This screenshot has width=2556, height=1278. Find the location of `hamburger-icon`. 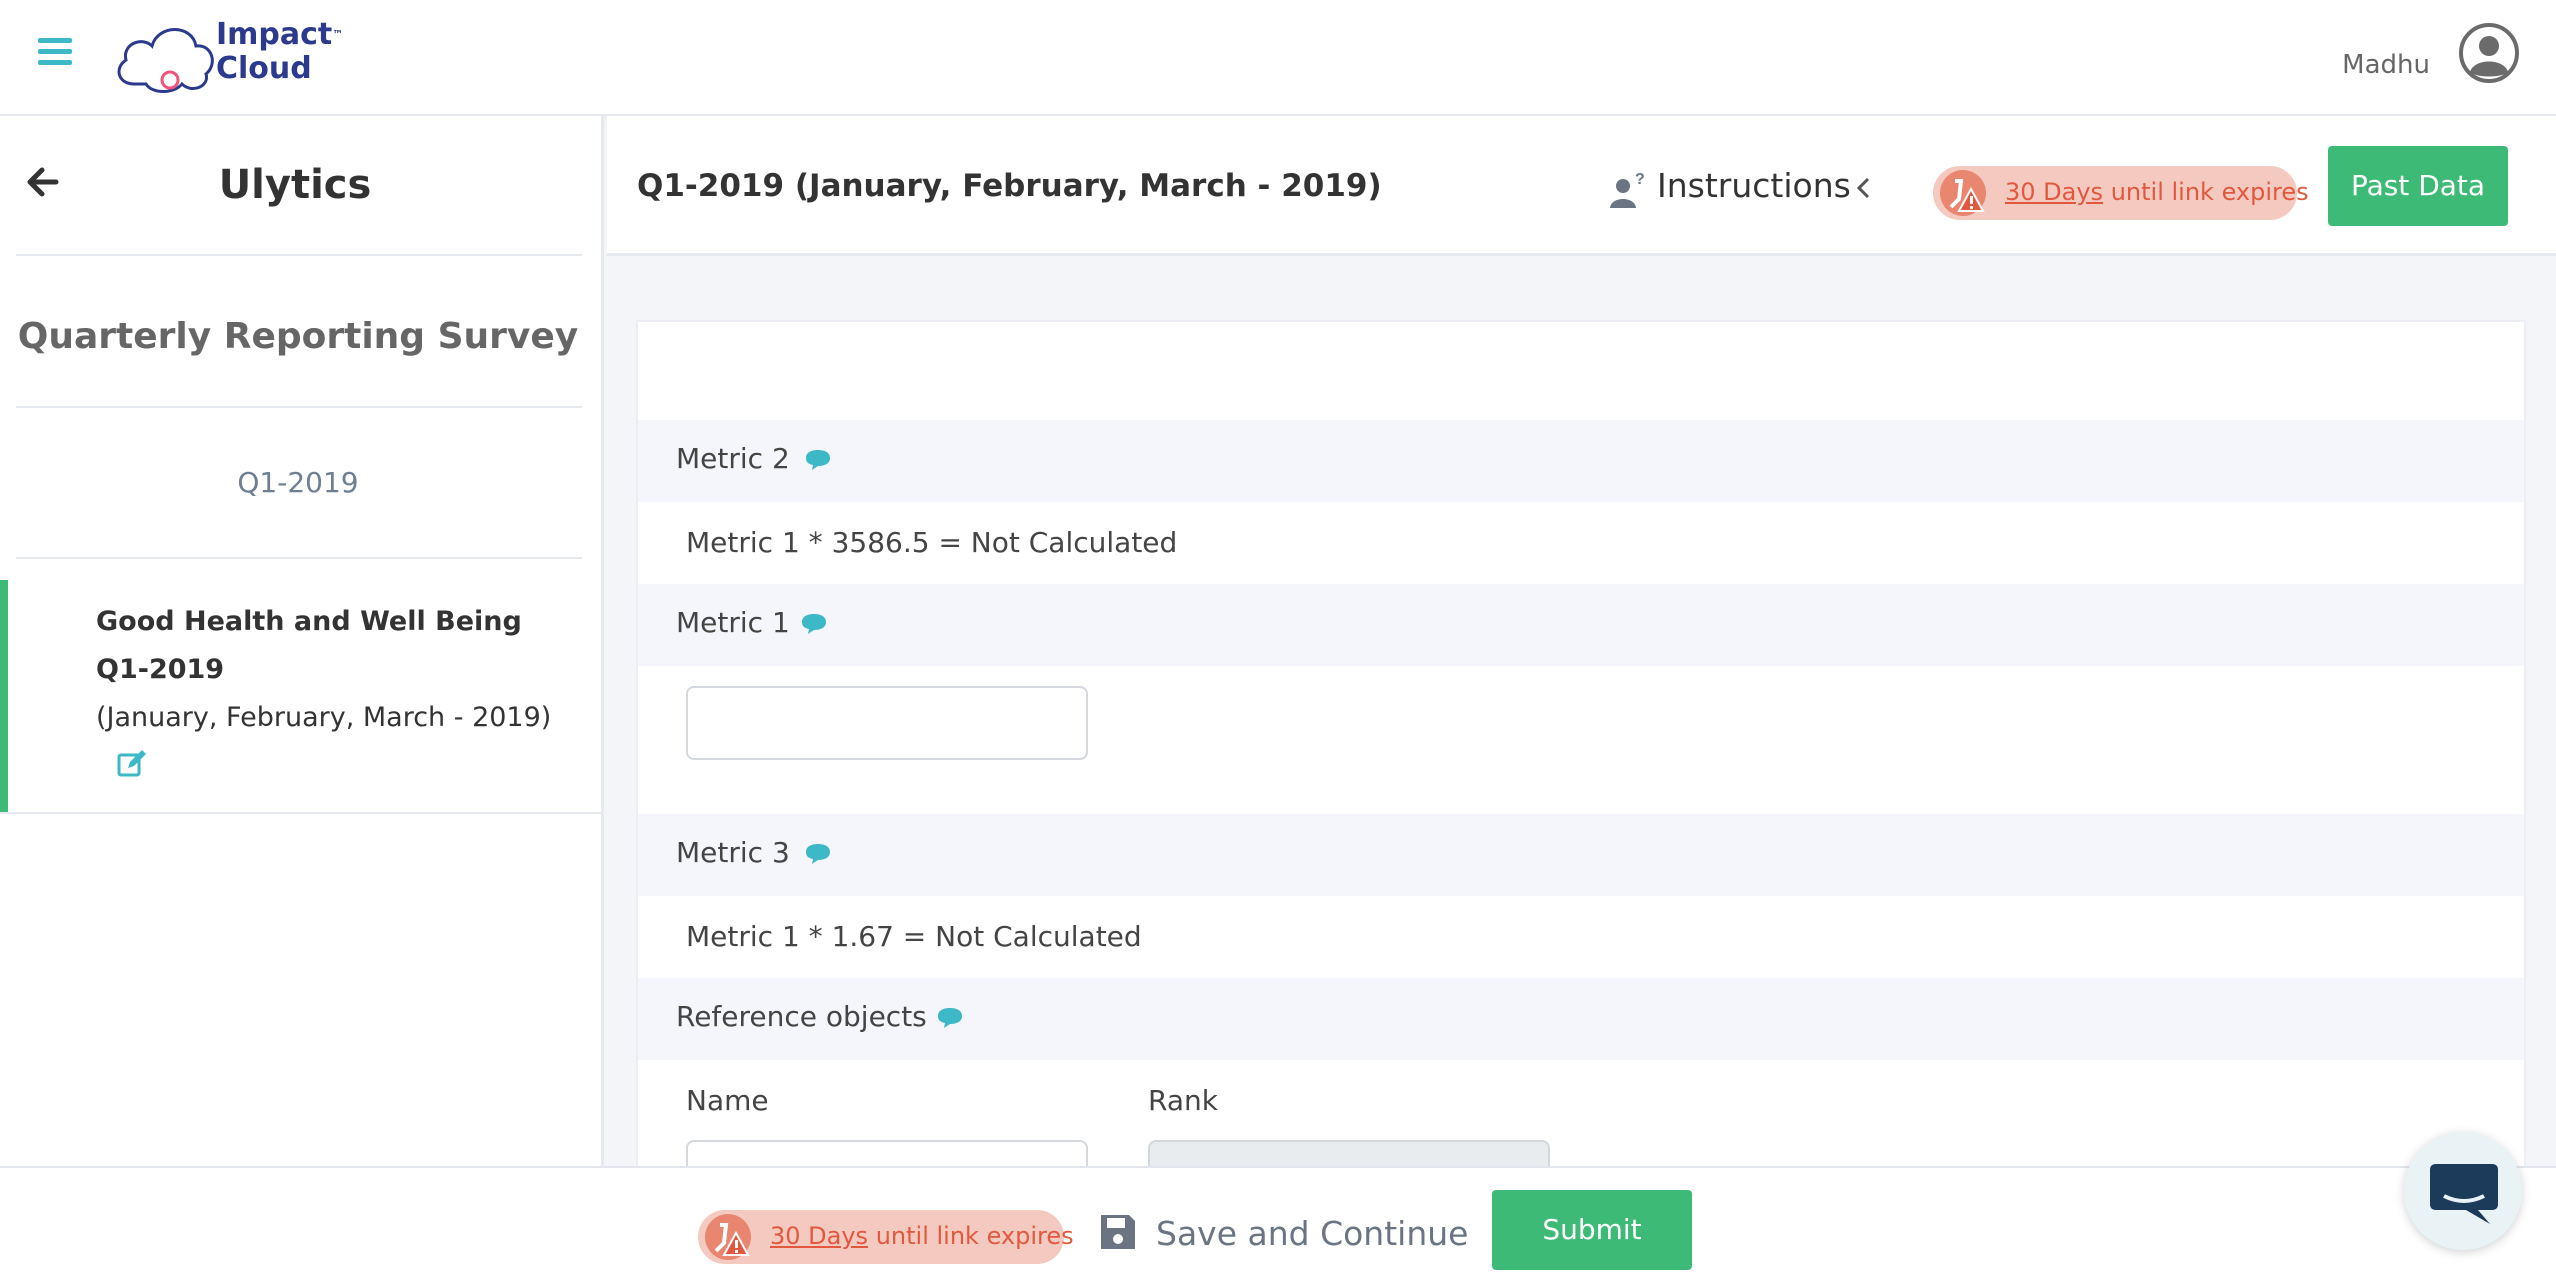

hamburger-icon is located at coordinates (55, 52).